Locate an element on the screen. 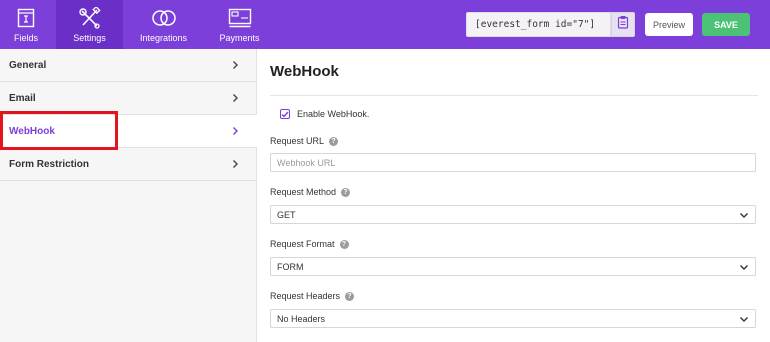  request-format-label: Request Format ? is located at coordinates (309, 244).